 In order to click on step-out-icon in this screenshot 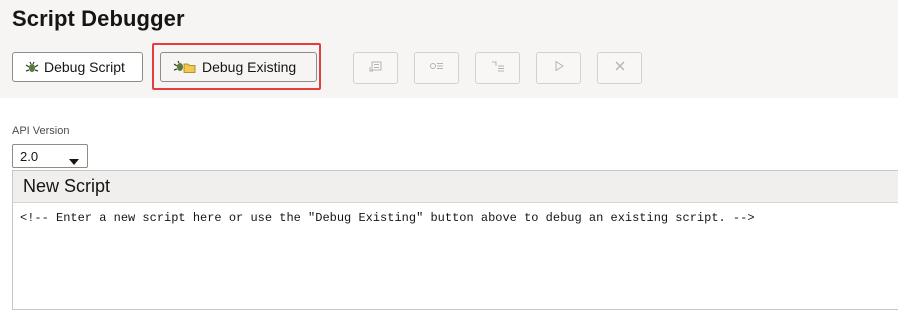, I will do `click(376, 68)`.